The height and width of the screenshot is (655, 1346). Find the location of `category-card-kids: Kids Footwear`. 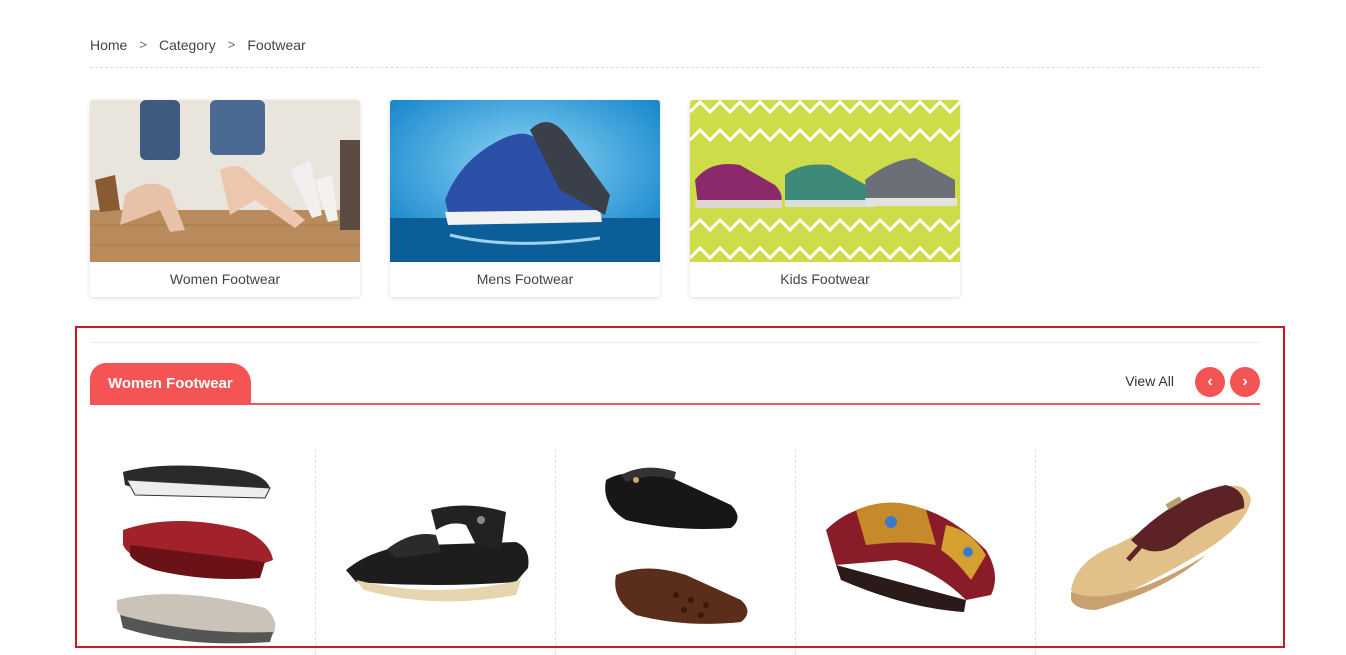

category-card-kids: Kids Footwear is located at coordinates (825, 198).